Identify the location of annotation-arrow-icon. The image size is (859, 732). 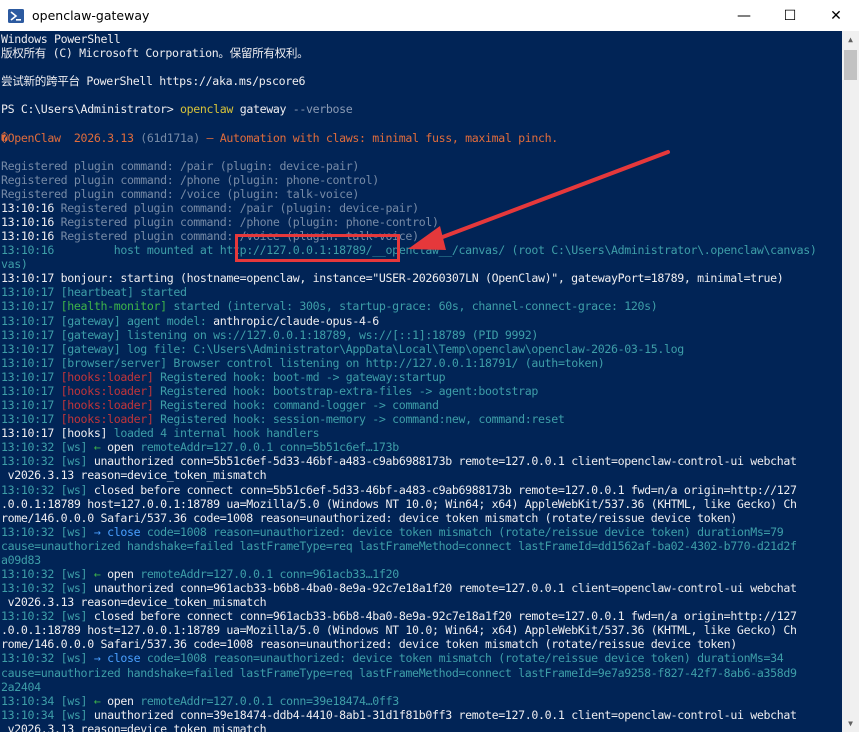
(539, 200).